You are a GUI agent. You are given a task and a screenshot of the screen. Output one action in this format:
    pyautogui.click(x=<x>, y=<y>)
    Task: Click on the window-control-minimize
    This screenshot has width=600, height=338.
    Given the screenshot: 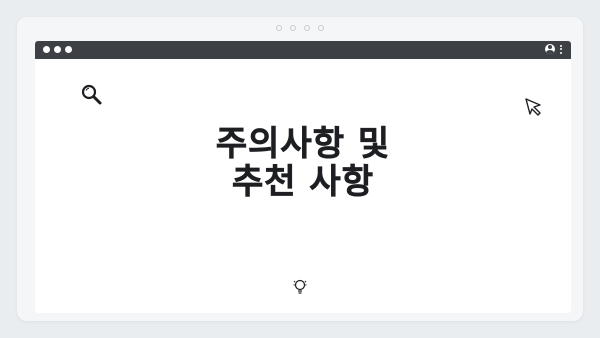 What is the action you would take?
    pyautogui.click(x=57, y=49)
    